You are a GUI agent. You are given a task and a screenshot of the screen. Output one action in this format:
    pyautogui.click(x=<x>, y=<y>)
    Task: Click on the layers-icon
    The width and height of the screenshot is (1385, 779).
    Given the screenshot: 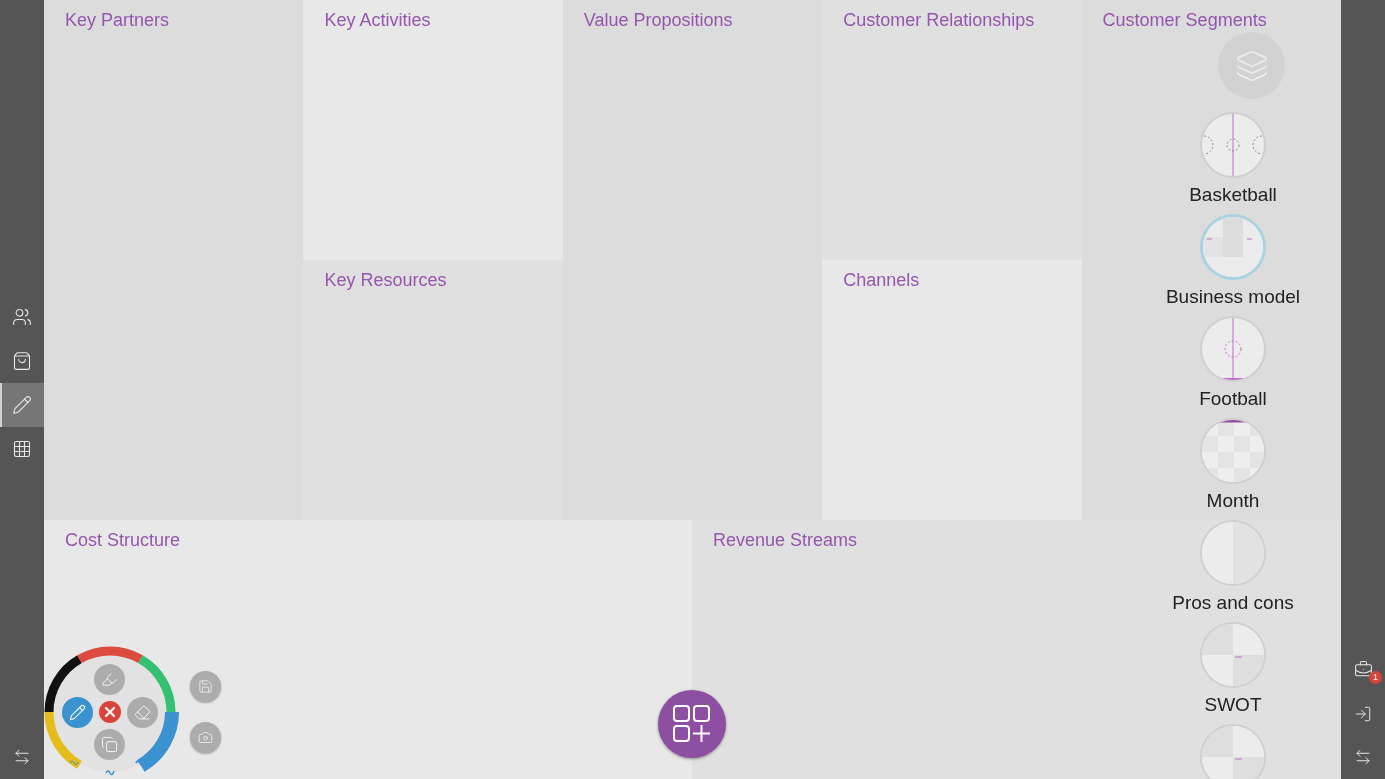 What is the action you would take?
    pyautogui.click(x=1251, y=65)
    